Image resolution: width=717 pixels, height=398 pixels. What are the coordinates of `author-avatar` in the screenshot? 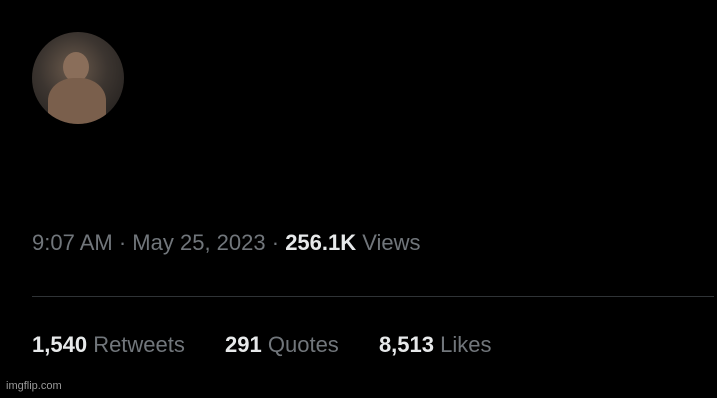 It's located at (78, 78).